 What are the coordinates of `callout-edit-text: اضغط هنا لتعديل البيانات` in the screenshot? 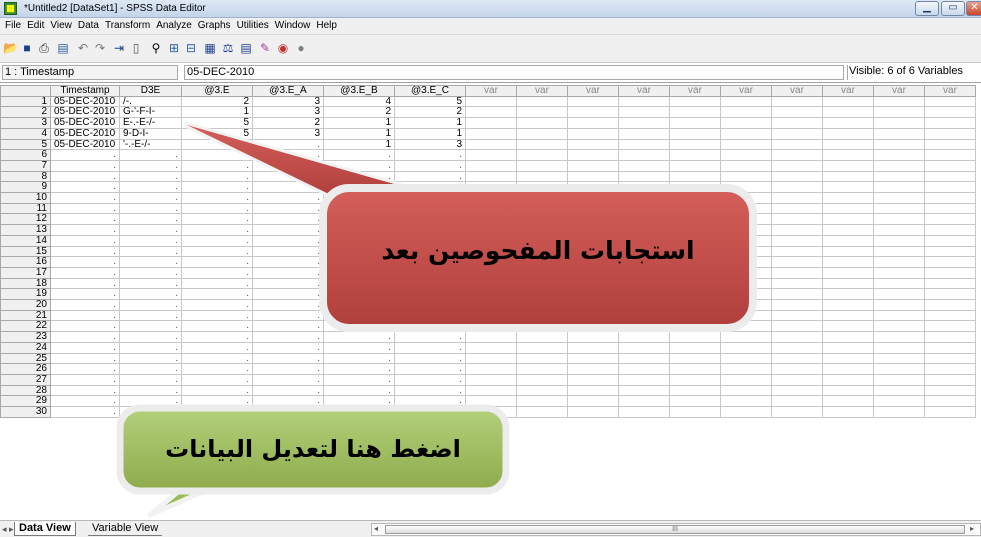 It's located at (313, 449).